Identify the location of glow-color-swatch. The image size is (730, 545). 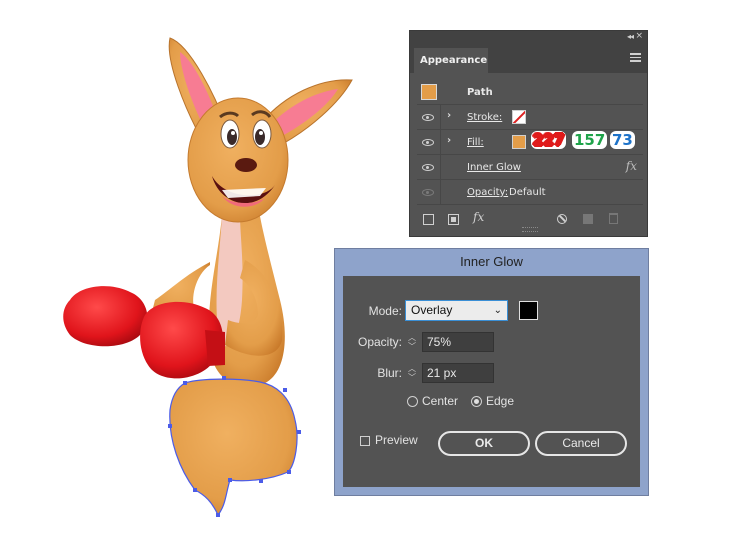
(528, 310).